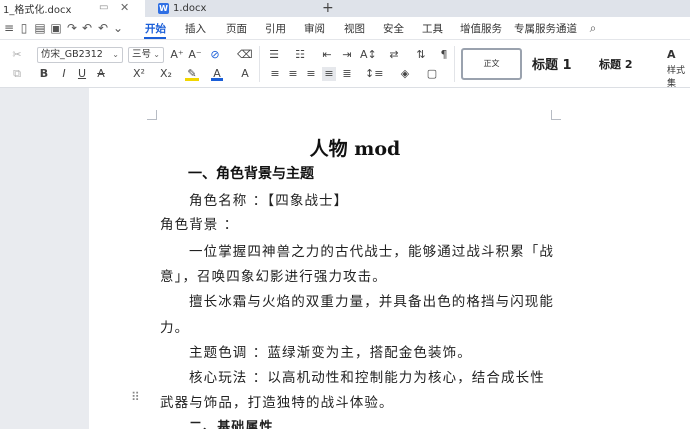 The height and width of the screenshot is (429, 690). What do you see at coordinates (217, 74) in the screenshot?
I see `font-color-icon: A` at bounding box center [217, 74].